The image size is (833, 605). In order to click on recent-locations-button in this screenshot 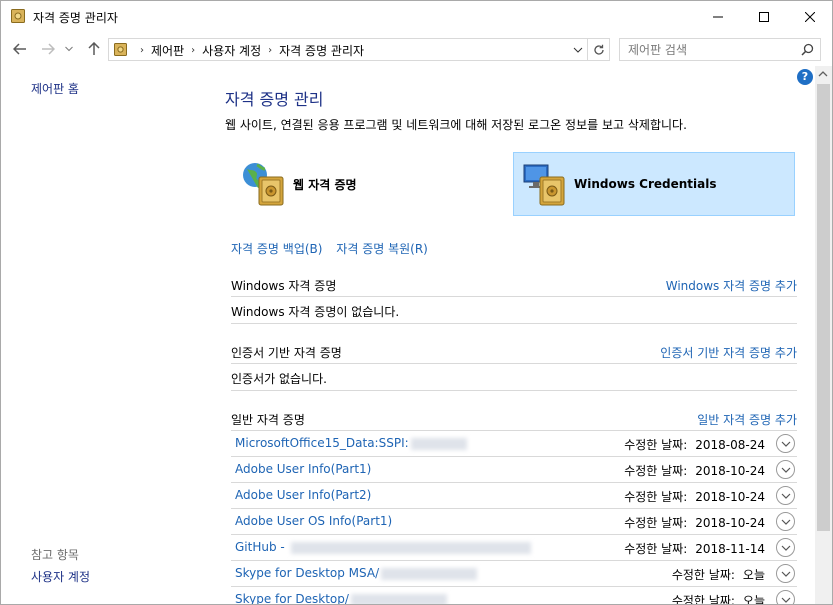, I will do `click(69, 49)`.